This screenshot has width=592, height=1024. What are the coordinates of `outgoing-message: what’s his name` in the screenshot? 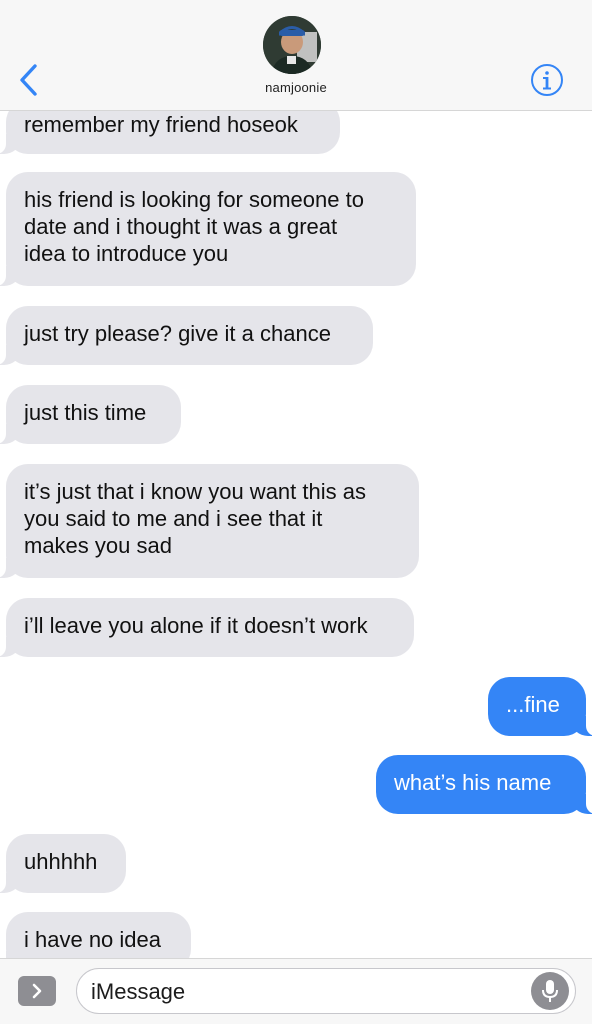 It's located at (484, 784).